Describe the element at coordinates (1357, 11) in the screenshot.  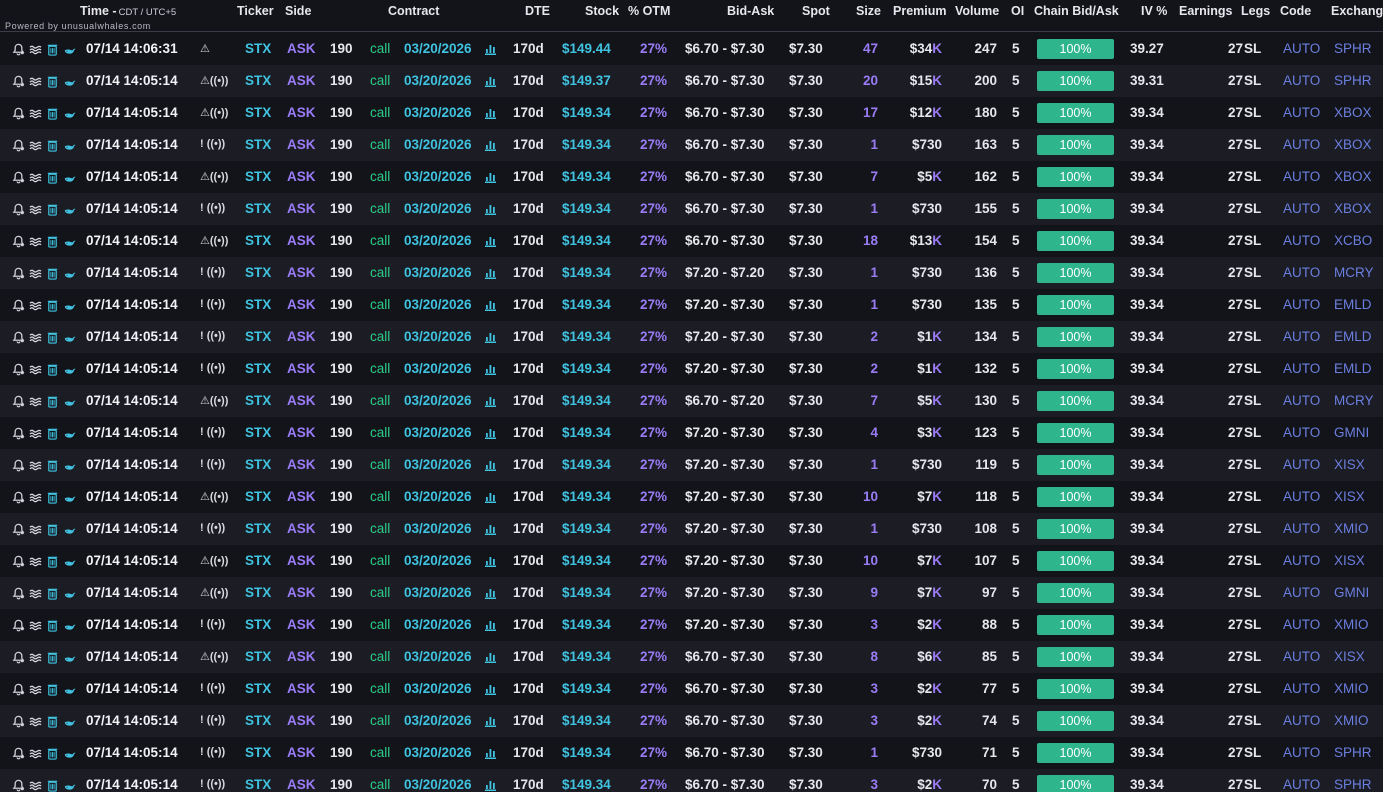
I see `header-exchange: Exchang` at that location.